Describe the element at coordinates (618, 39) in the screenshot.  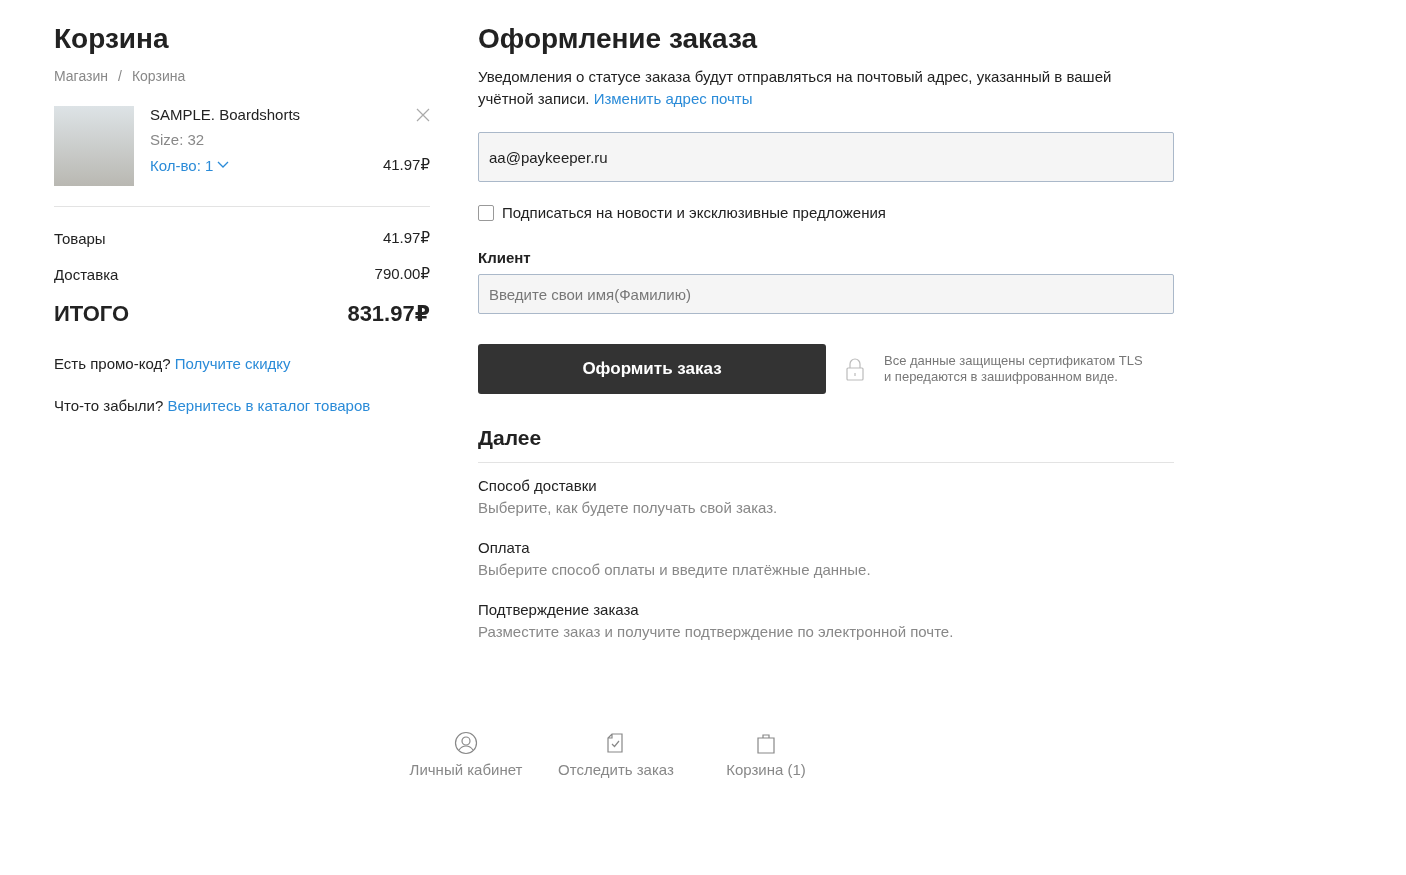
I see `checkout-title: Оформление заказа` at that location.